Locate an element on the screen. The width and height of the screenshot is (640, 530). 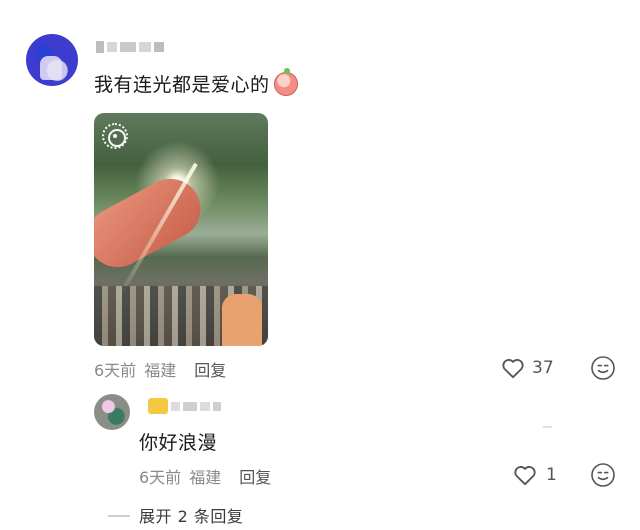
reply-like-button: 1 is located at coordinates (534, 475).